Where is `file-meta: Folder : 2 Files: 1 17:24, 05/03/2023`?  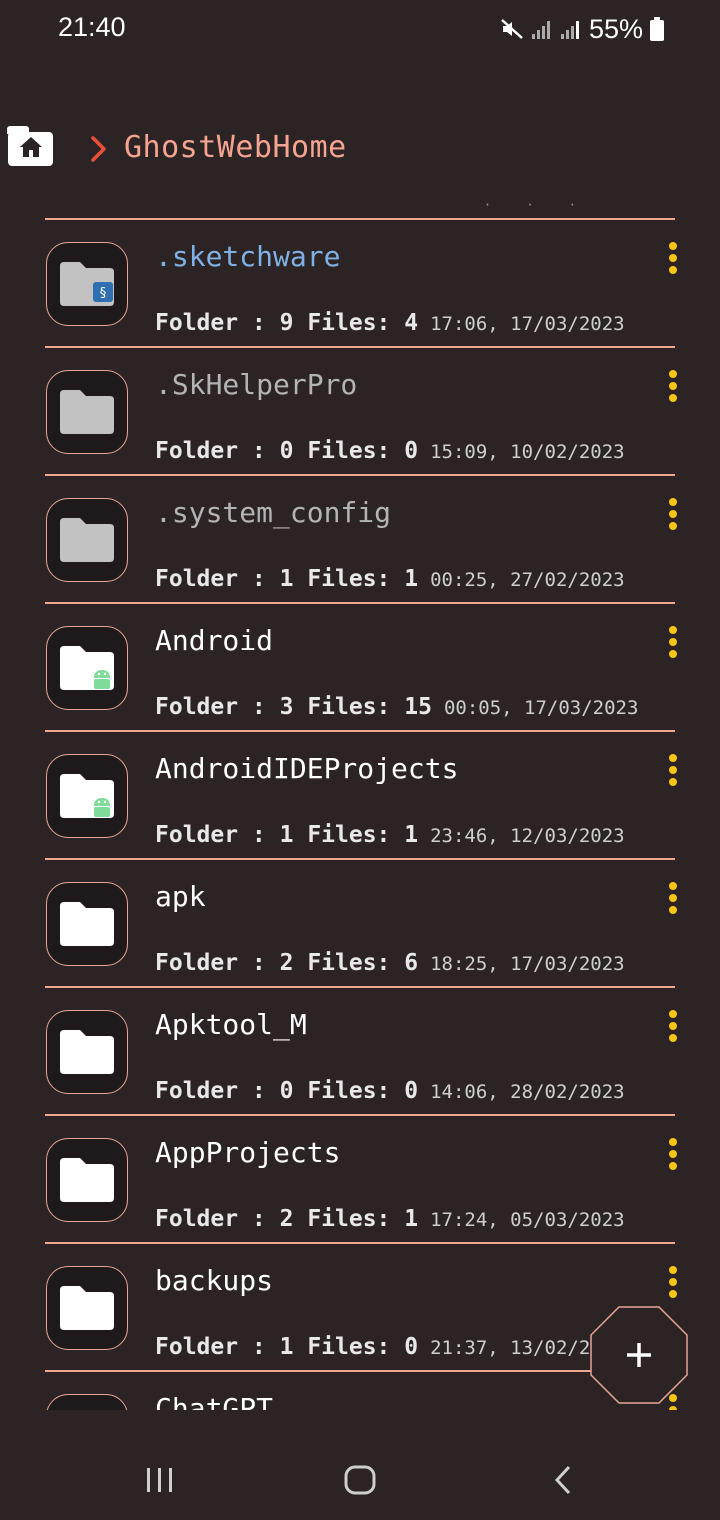
file-meta: Folder : 2 Files: 1 17:24, 05/03/2023 is located at coordinates (390, 1219).